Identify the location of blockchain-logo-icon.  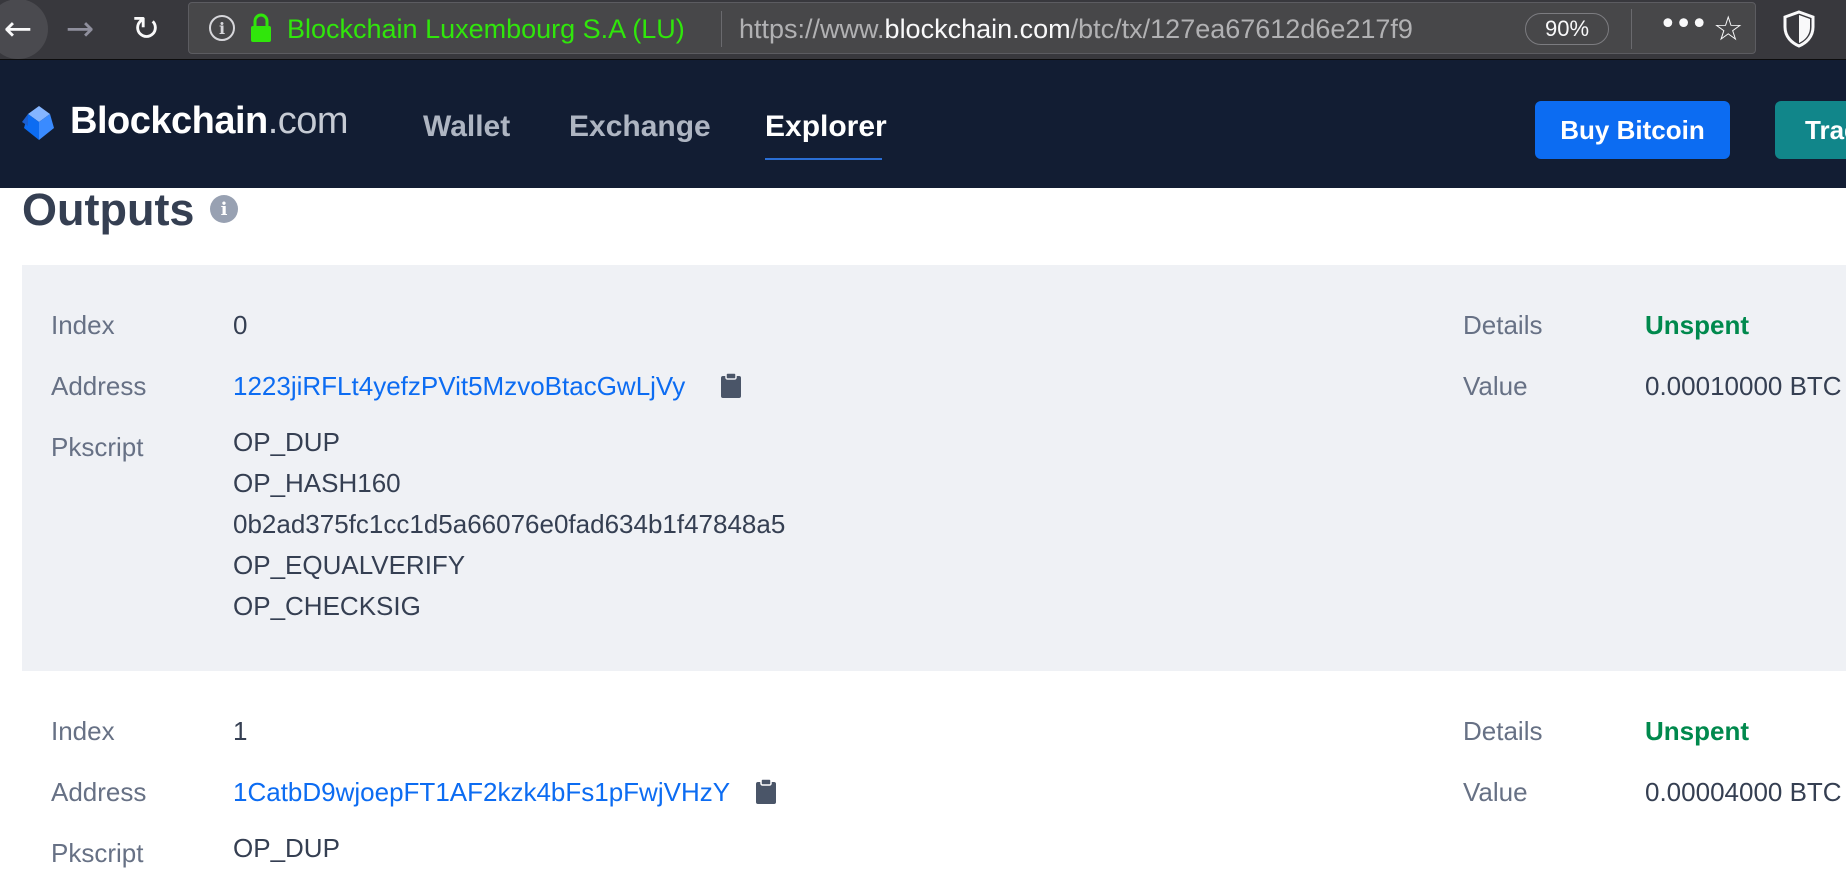
(39, 123).